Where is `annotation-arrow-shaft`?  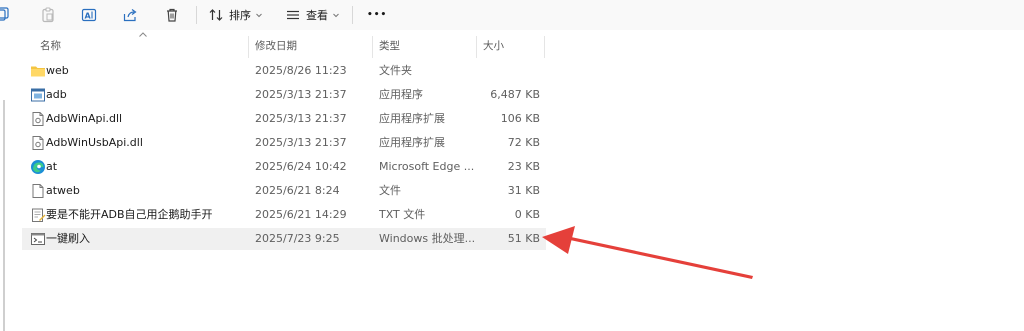 annotation-arrow-shaft is located at coordinates (661, 258).